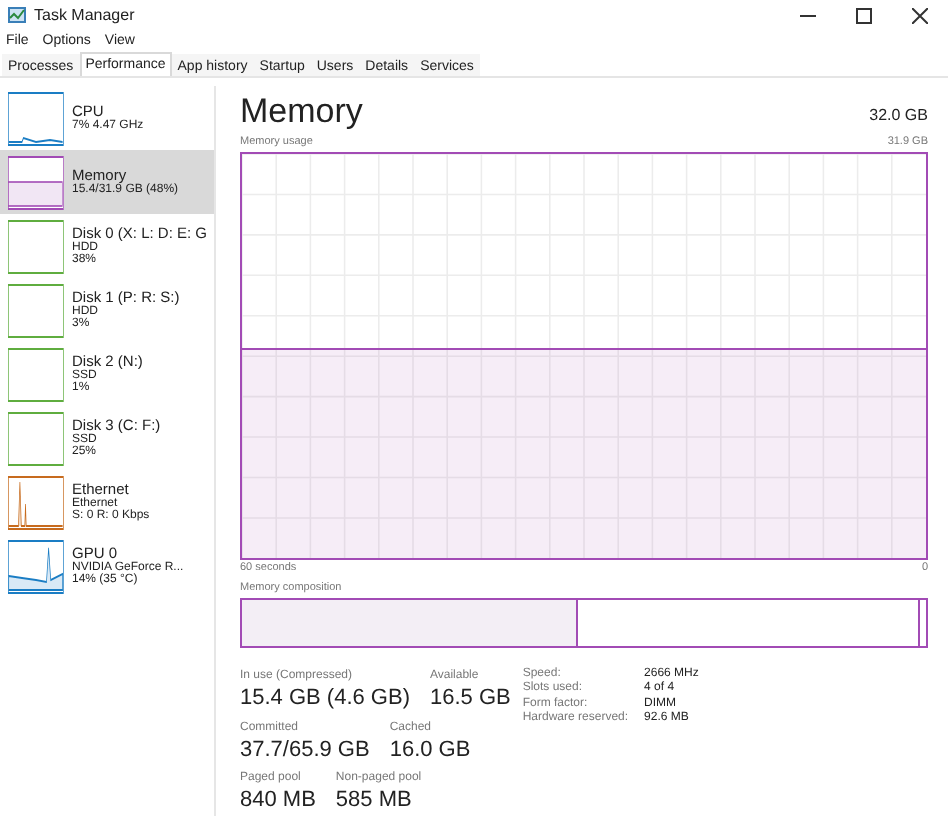 This screenshot has width=948, height=816. Describe the element at coordinates (278, 802) in the screenshot. I see `stat-value: 840 MB` at that location.